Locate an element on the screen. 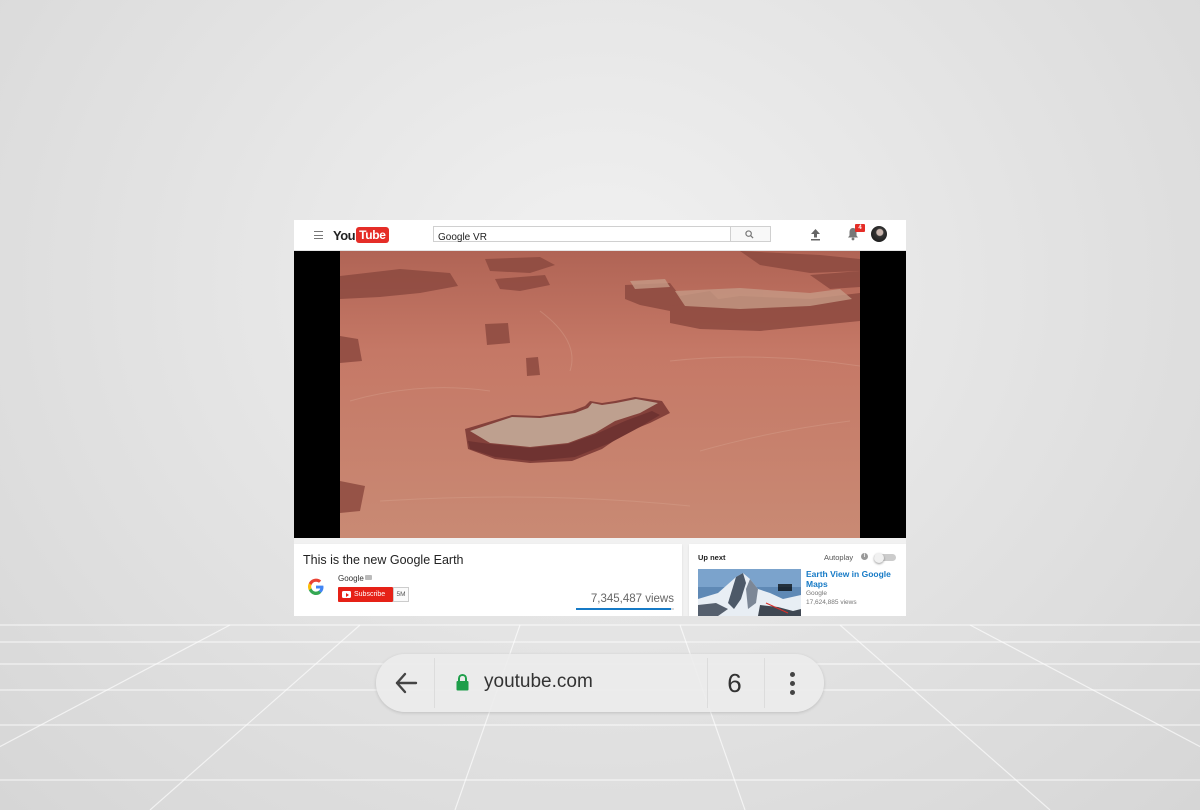 The width and height of the screenshot is (1200, 810). recommended-video-title: Earth View in Google Maps is located at coordinates (853, 579).